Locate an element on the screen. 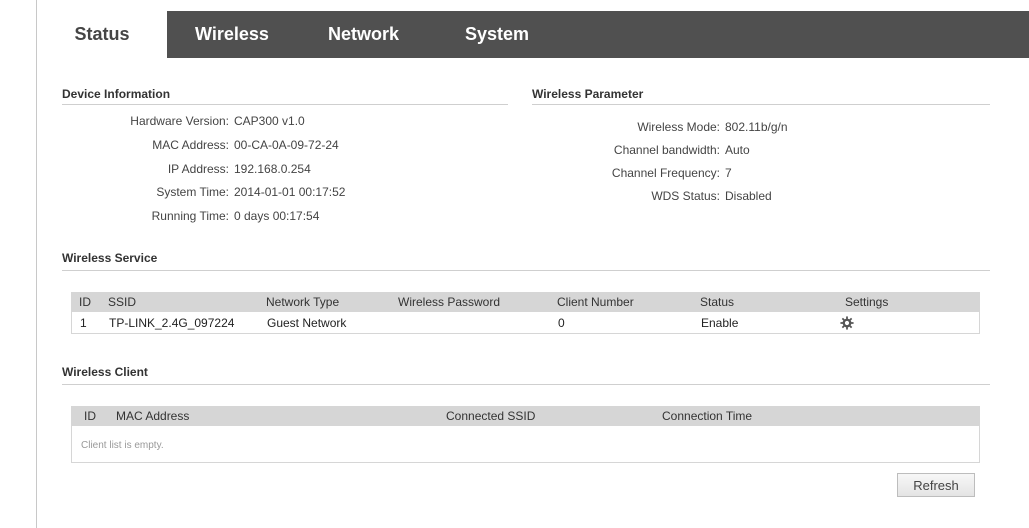 Image resolution: width=1029 pixels, height=528 pixels. gear-icon is located at coordinates (847, 323).